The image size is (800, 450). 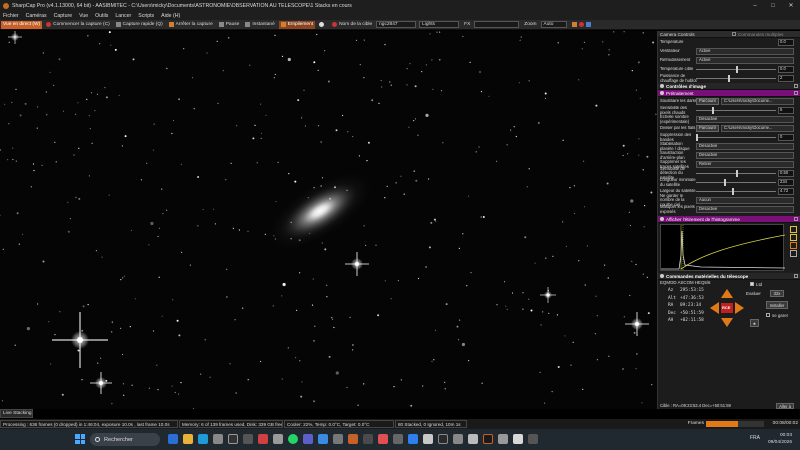 I want to click on slew-east-button, so click(x=739, y=308).